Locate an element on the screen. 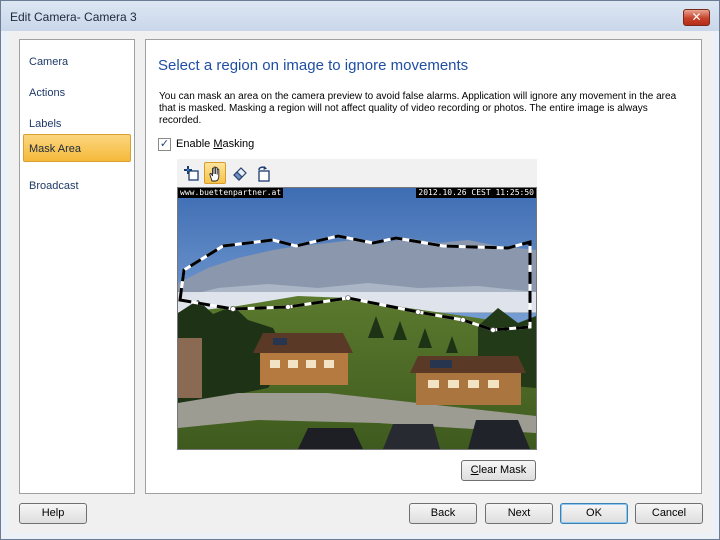  sidebar-item-labels: Labels is located at coordinates (77, 123).